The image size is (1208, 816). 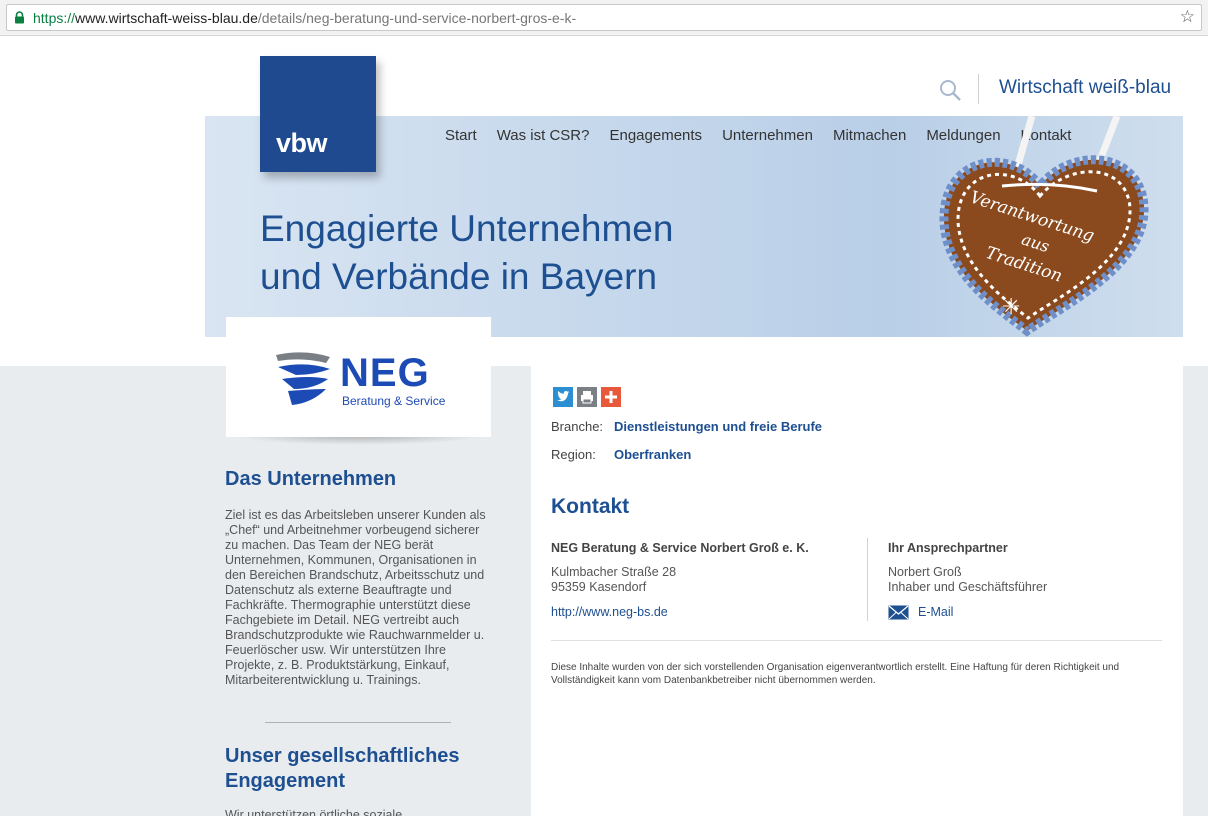 I want to click on print-button, so click(x=587, y=397).